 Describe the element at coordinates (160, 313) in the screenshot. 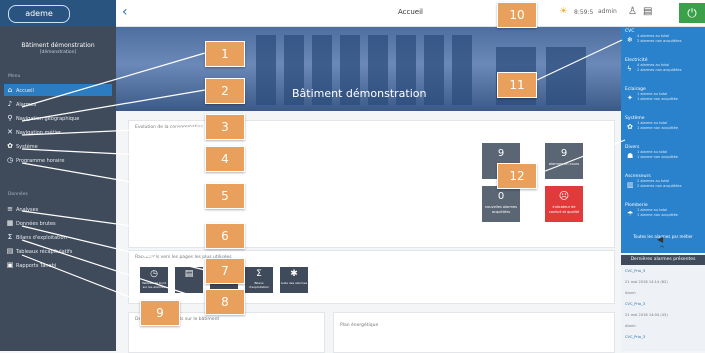

I see `callout-9: 9` at that location.